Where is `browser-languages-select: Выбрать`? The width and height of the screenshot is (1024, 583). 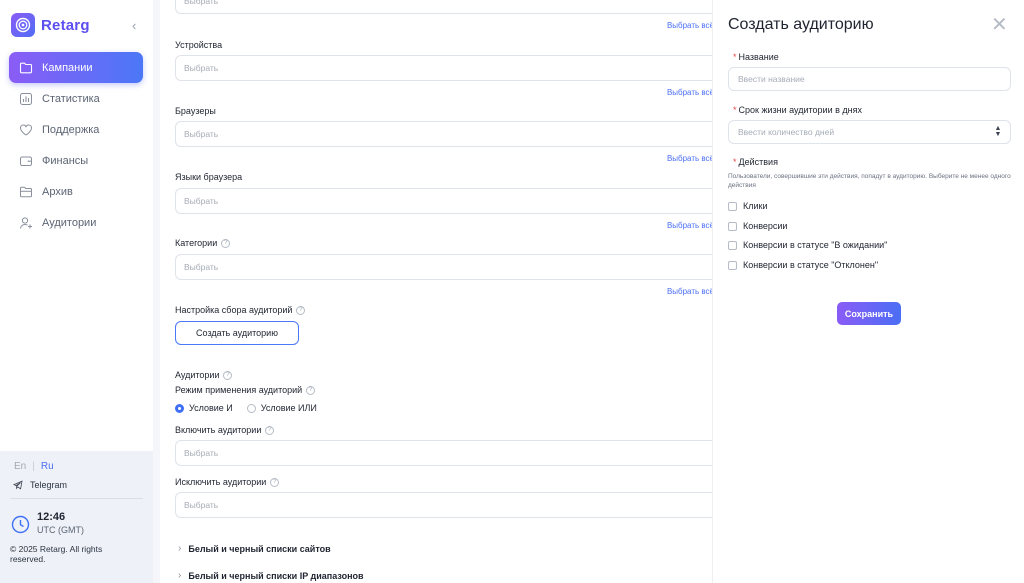
browser-languages-select: Выбрать is located at coordinates (443, 201).